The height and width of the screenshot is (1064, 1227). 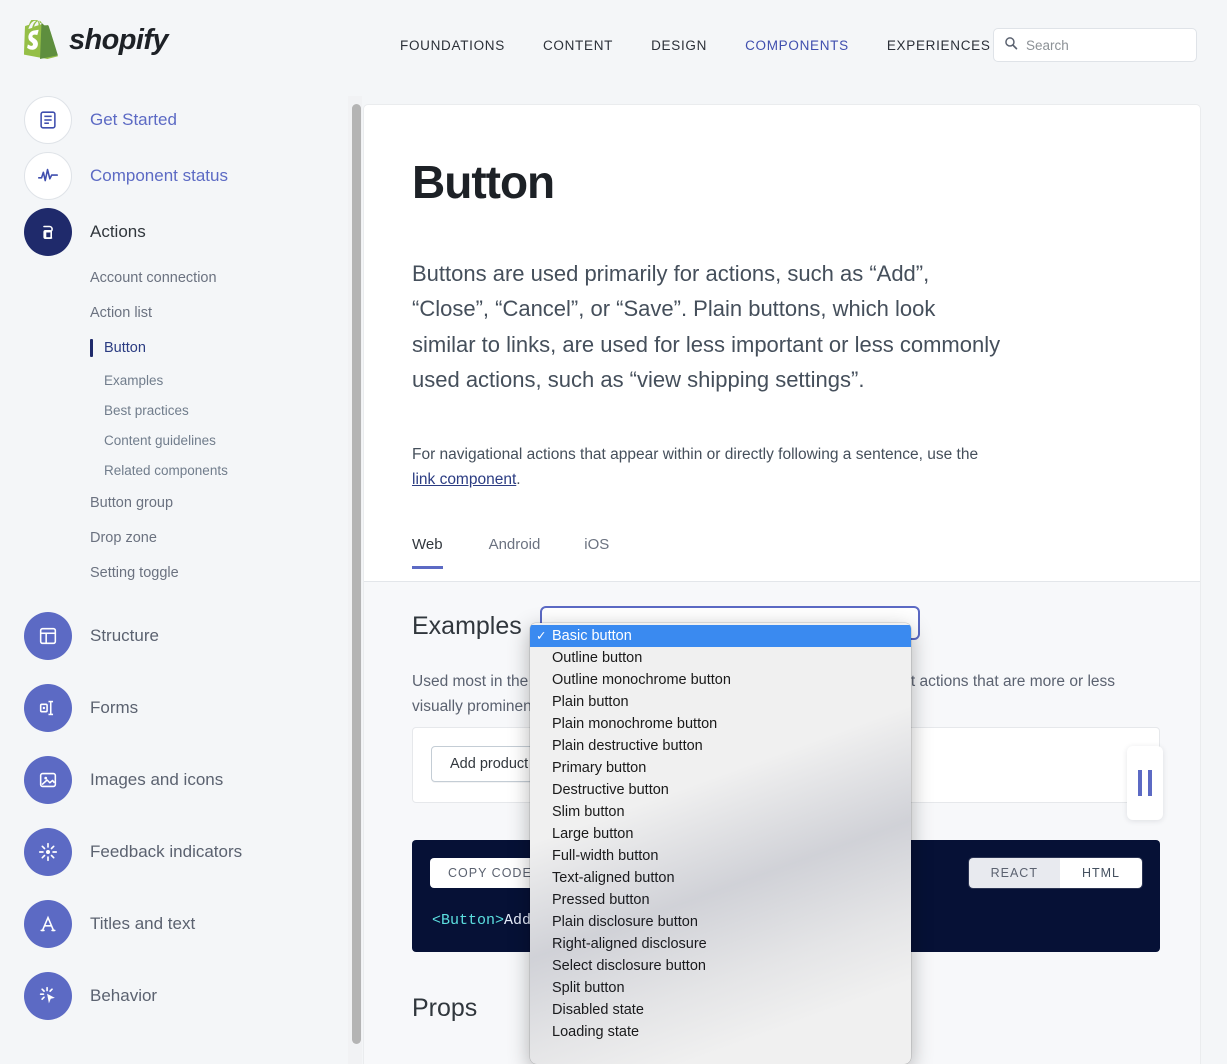 What do you see at coordinates (176, 440) in the screenshot?
I see `sidebar-item-content-guidelines: Content guidelines` at bounding box center [176, 440].